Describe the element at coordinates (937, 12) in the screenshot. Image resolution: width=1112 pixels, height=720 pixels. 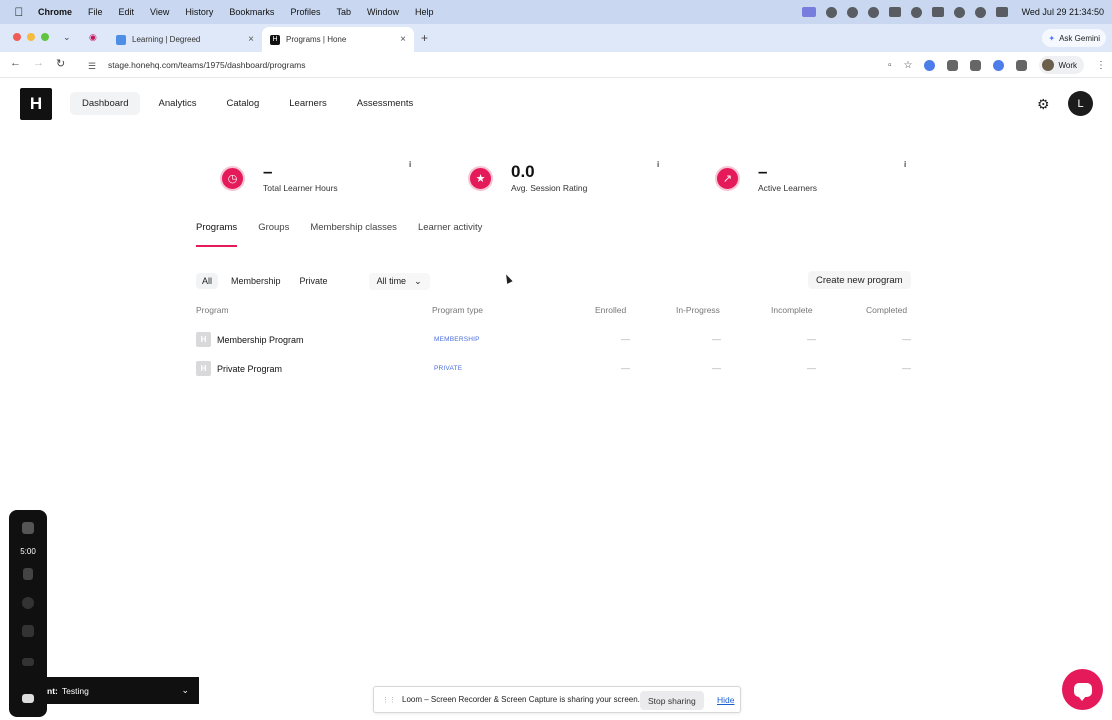
I see `battery-icon` at that location.